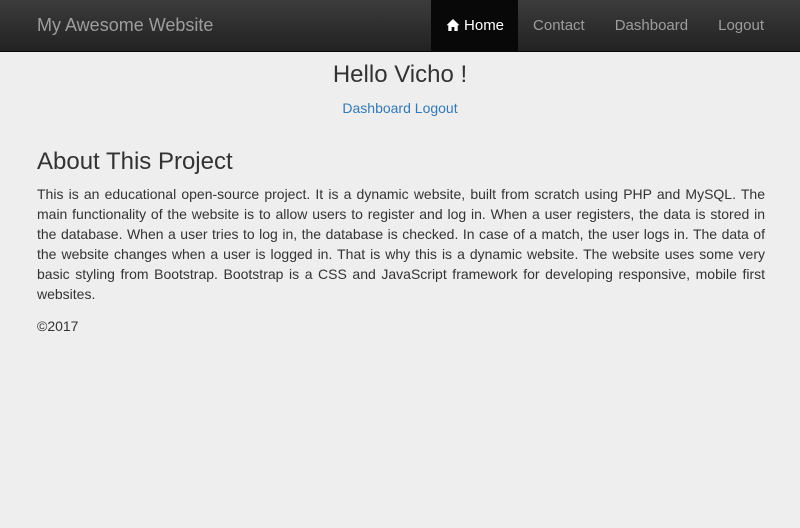  I want to click on nav-item-dashboard: Dashboard, so click(651, 25).